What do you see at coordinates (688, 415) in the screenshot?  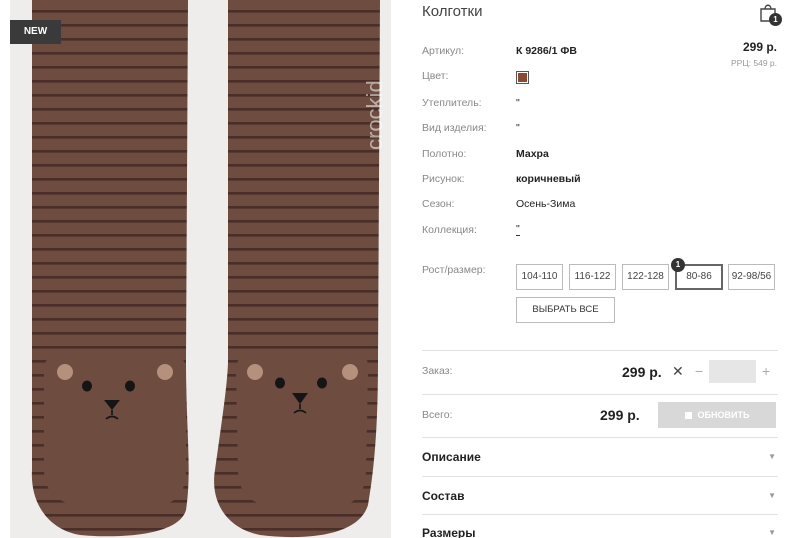 I see `bag-icon` at bounding box center [688, 415].